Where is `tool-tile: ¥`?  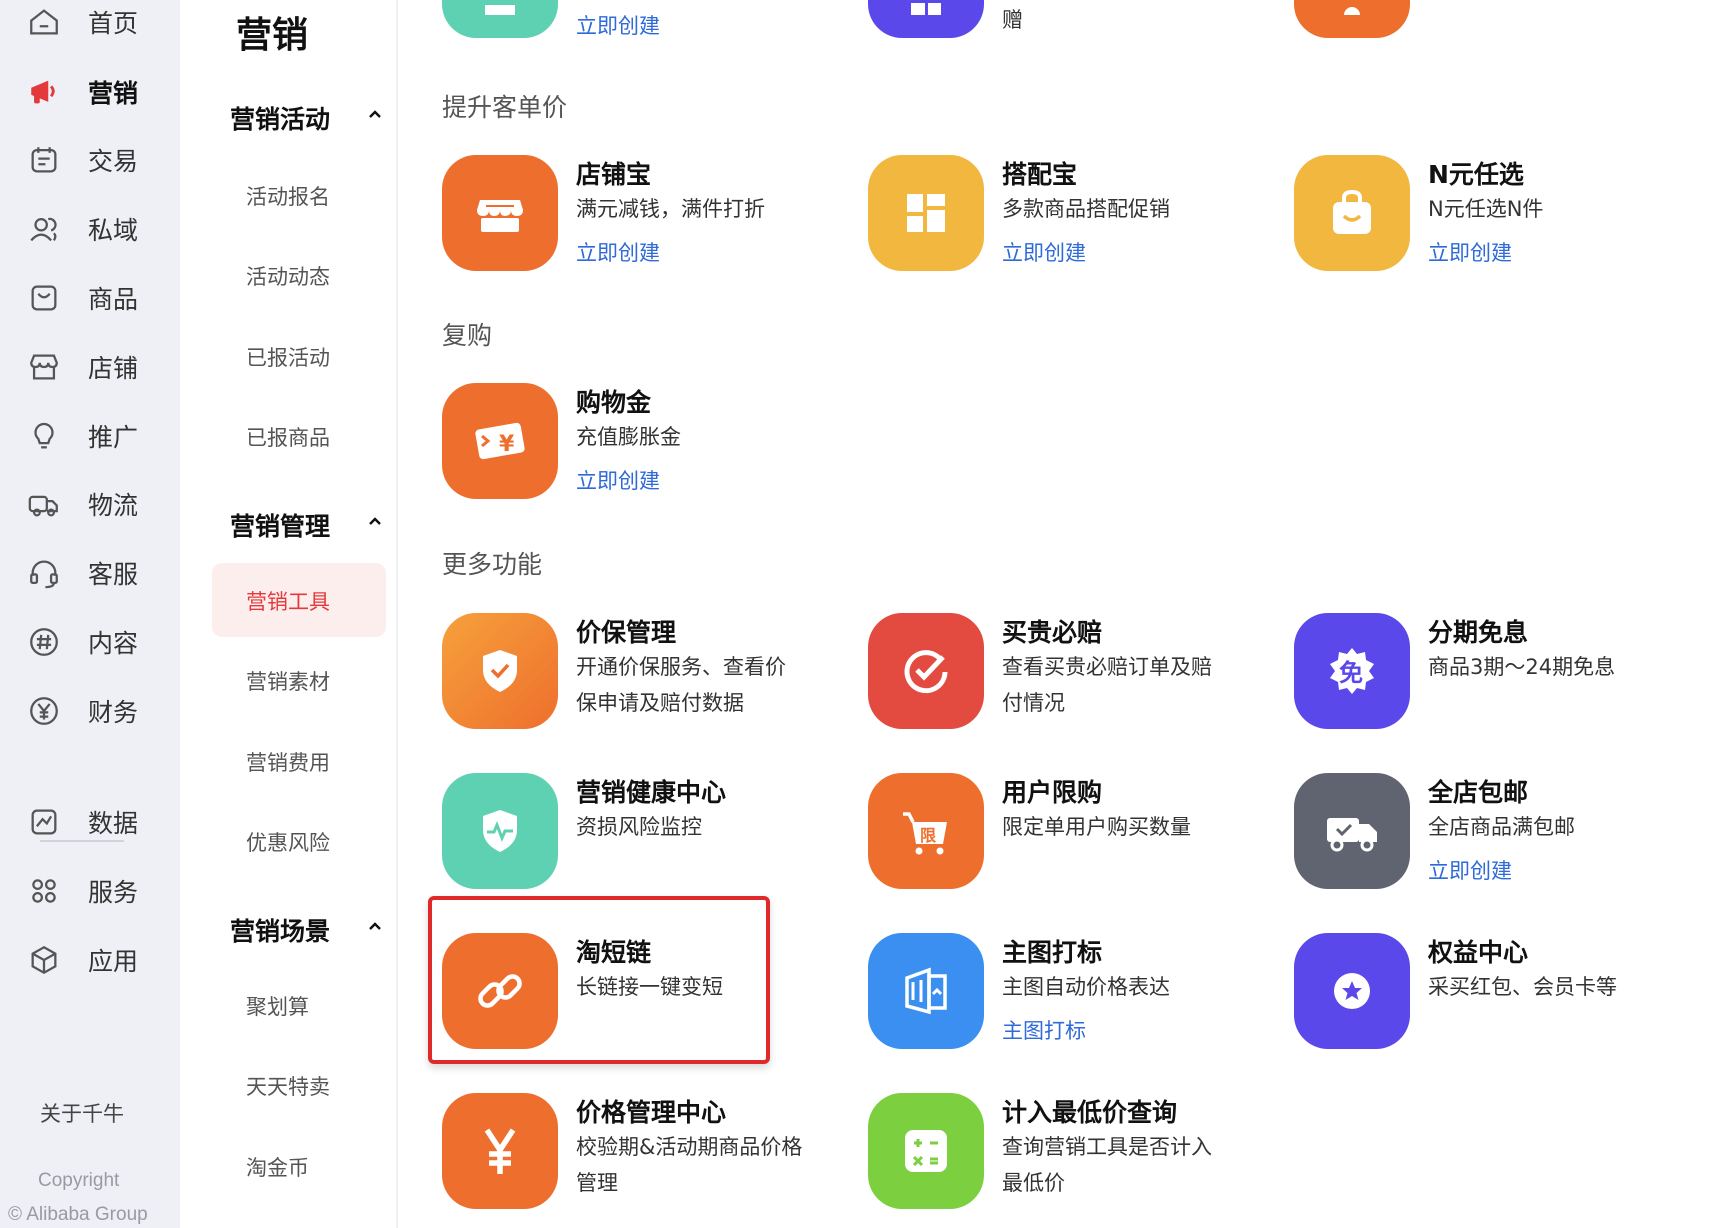 tool-tile: ¥ is located at coordinates (500, 441).